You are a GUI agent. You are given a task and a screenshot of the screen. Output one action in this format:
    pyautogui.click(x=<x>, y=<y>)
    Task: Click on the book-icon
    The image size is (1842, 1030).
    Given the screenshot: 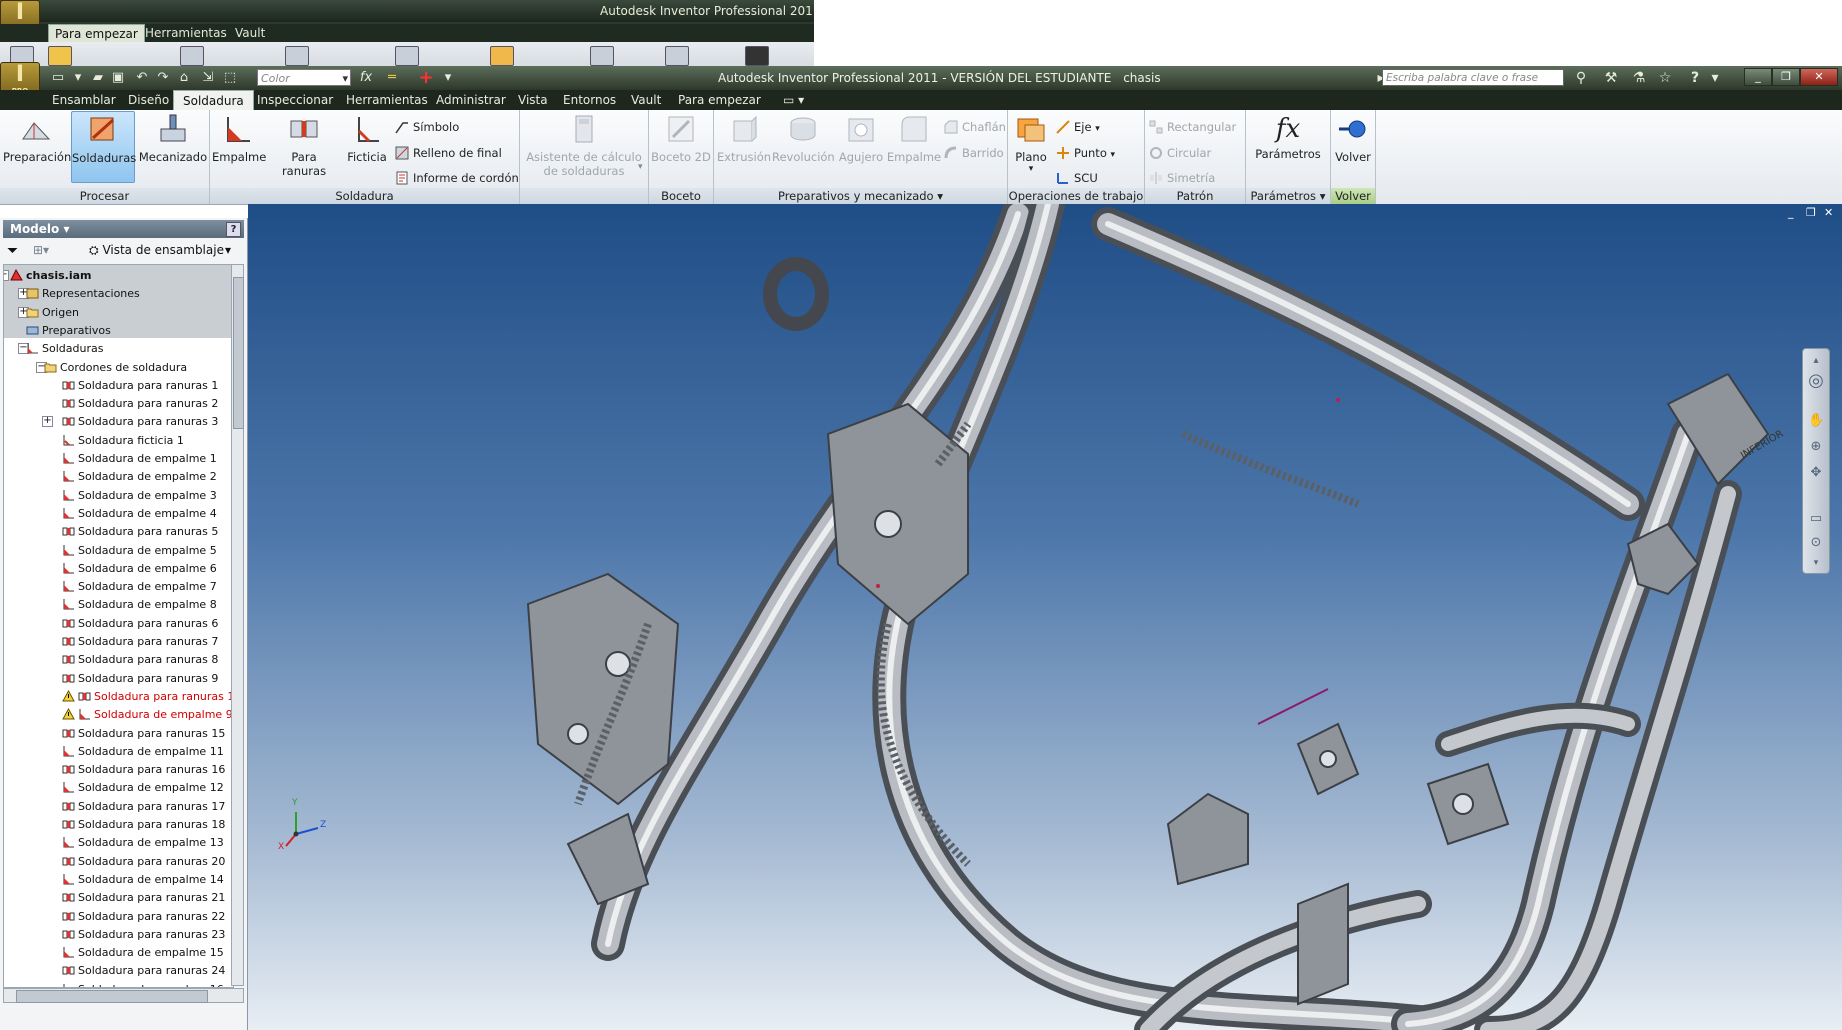 What is the action you would take?
    pyautogui.click(x=677, y=56)
    